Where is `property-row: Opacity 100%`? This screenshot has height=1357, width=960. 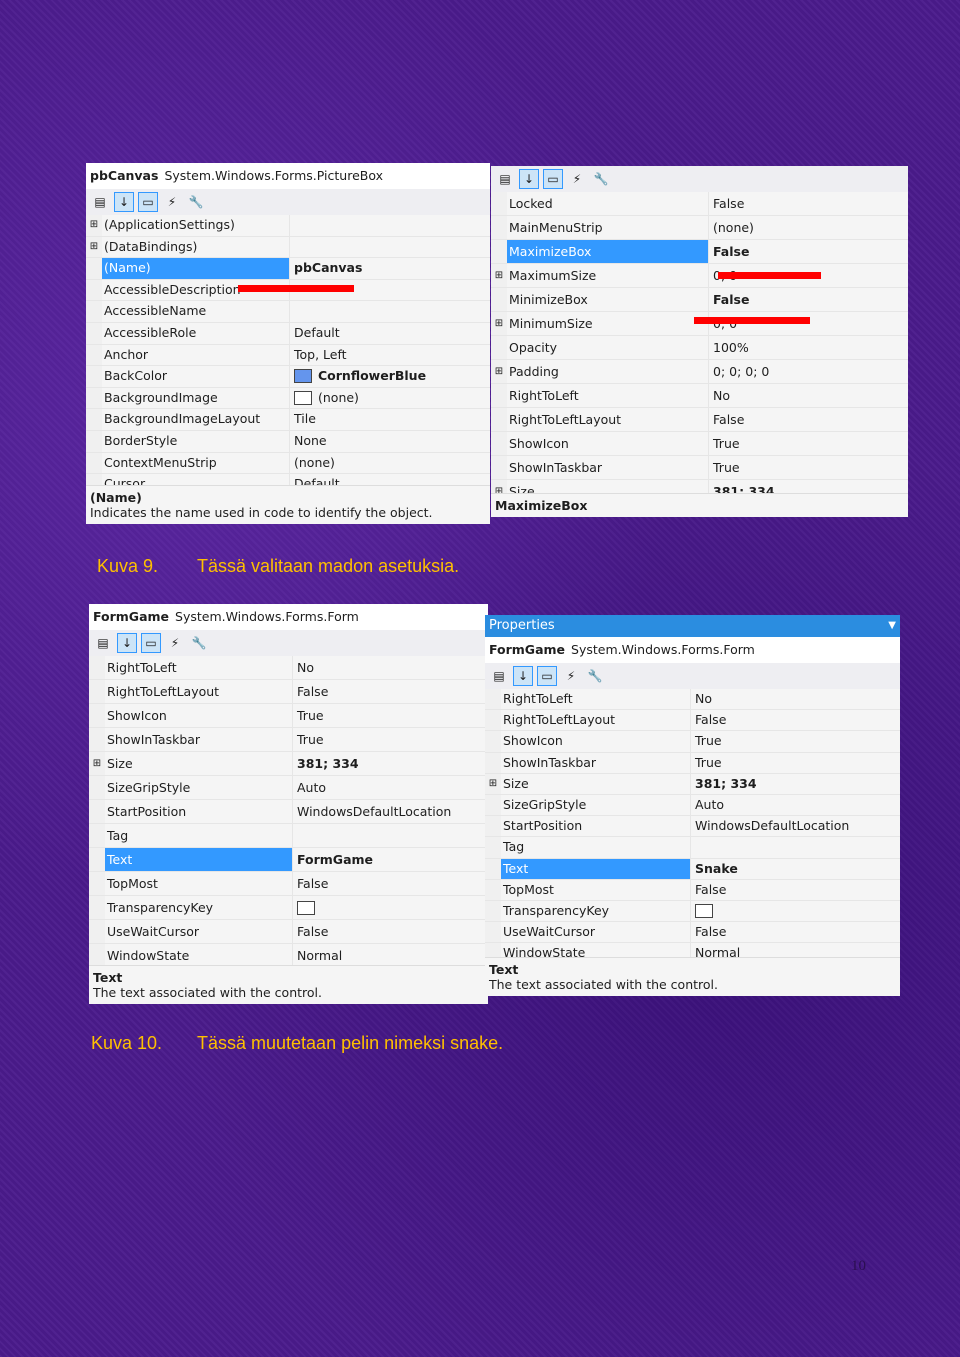
property-row: Opacity 100% is located at coordinates (699, 348).